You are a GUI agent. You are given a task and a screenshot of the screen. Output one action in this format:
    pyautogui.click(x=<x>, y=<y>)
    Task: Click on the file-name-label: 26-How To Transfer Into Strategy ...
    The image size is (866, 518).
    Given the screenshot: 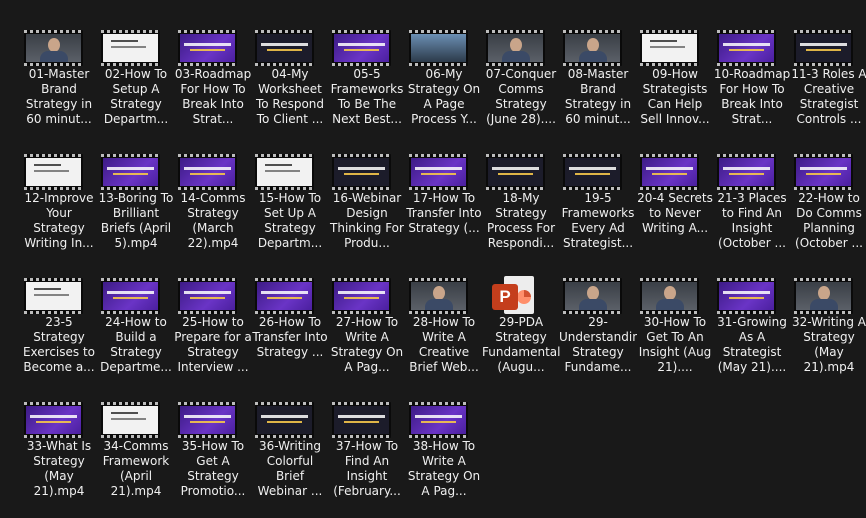 What is the action you would take?
    pyautogui.click(x=290, y=337)
    